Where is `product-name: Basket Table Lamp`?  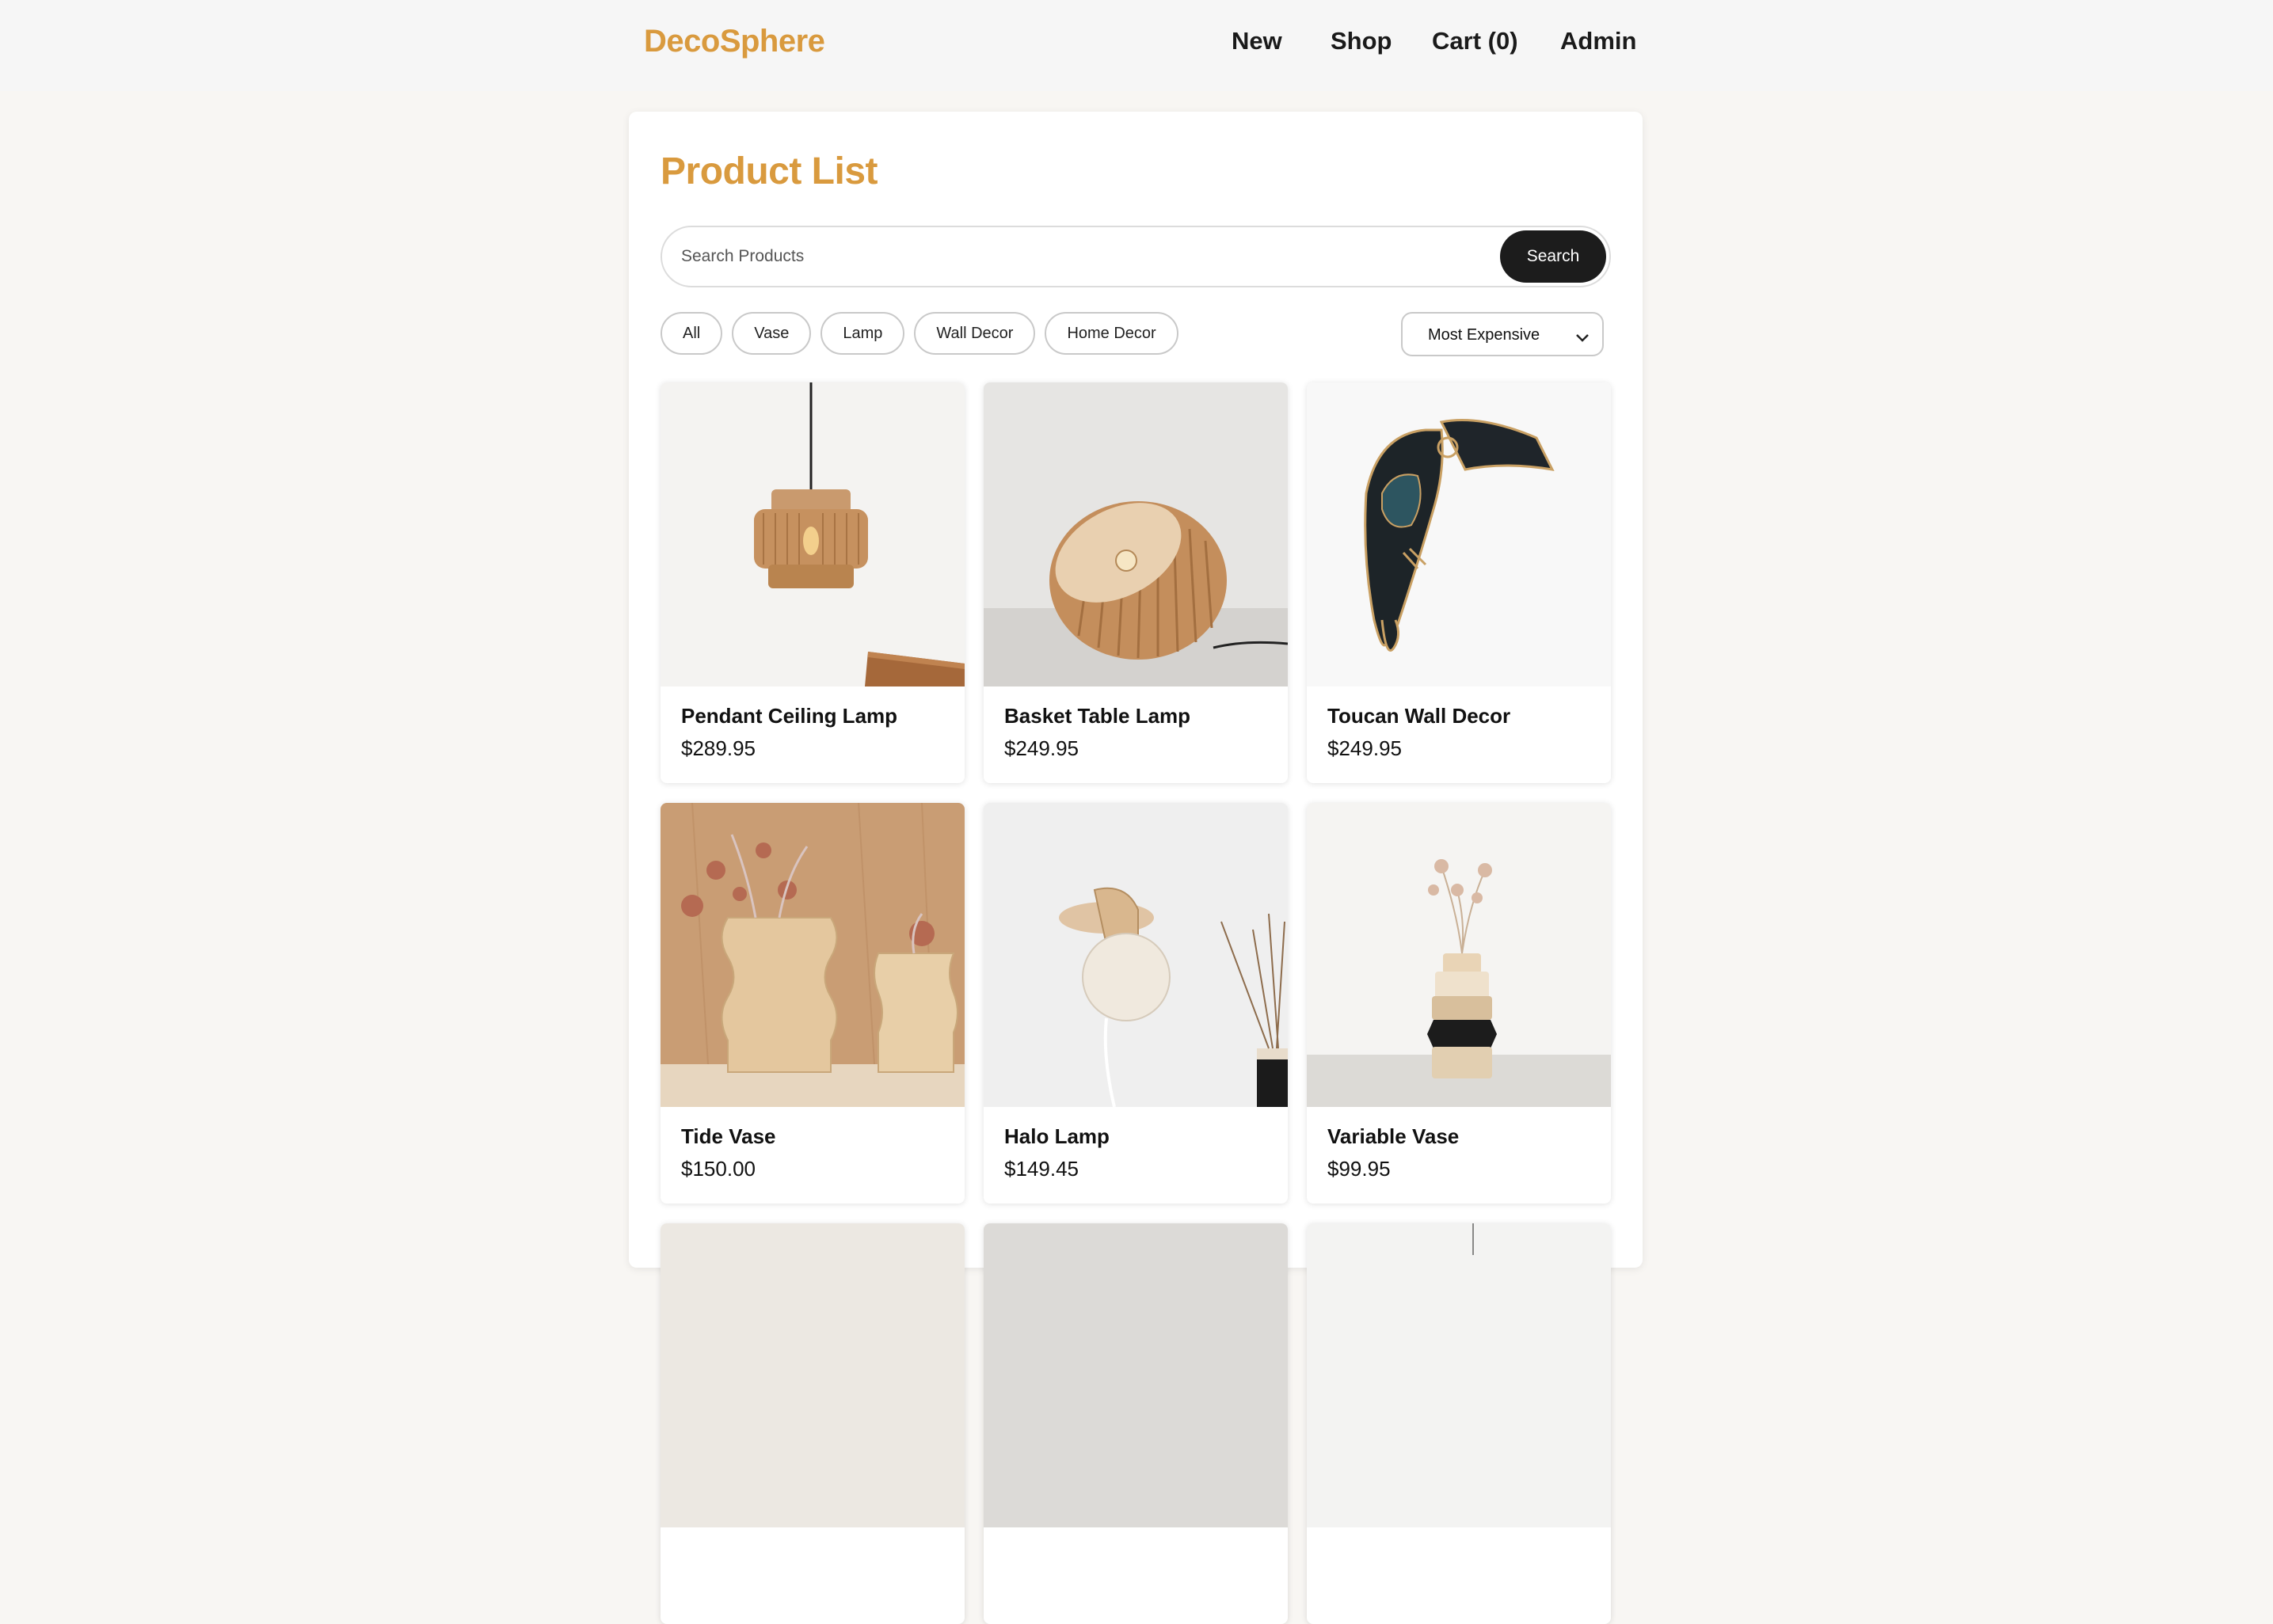
product-name: Basket Table Lamp is located at coordinates (1098, 716).